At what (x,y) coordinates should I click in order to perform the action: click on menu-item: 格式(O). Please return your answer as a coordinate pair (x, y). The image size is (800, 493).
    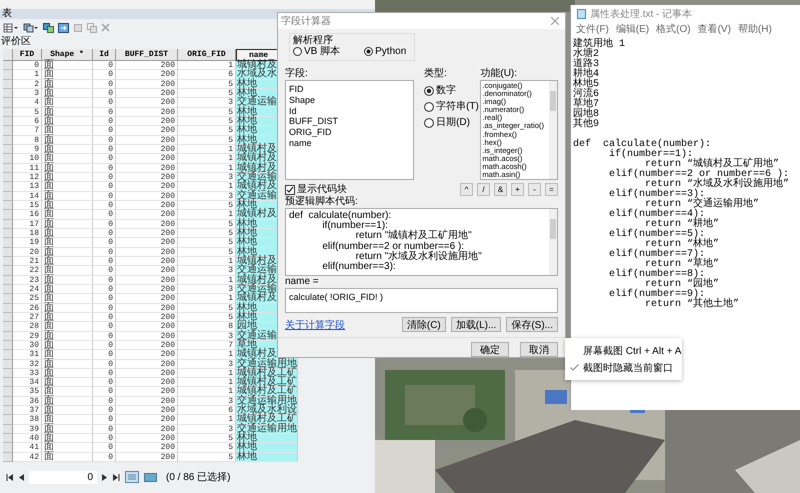
    Looking at the image, I should click on (673, 29).